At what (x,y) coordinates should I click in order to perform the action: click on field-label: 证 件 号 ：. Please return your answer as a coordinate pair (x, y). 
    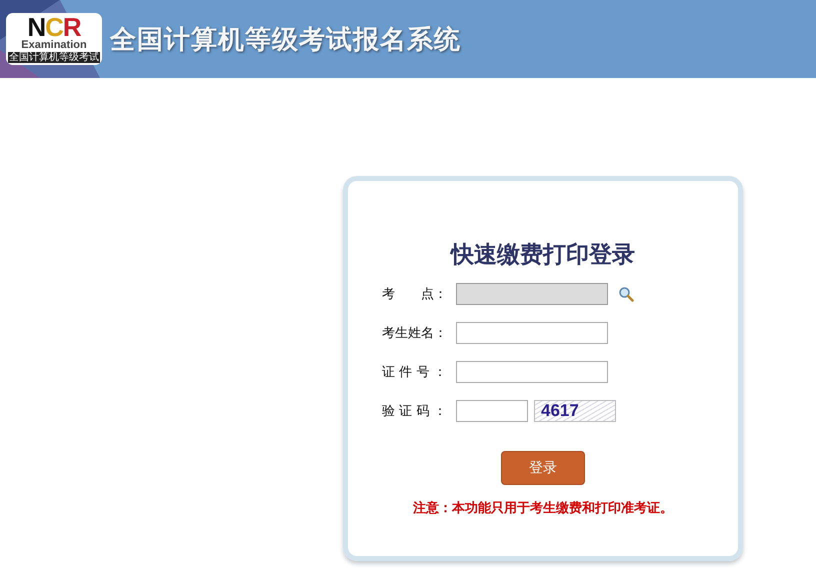
    Looking at the image, I should click on (415, 372).